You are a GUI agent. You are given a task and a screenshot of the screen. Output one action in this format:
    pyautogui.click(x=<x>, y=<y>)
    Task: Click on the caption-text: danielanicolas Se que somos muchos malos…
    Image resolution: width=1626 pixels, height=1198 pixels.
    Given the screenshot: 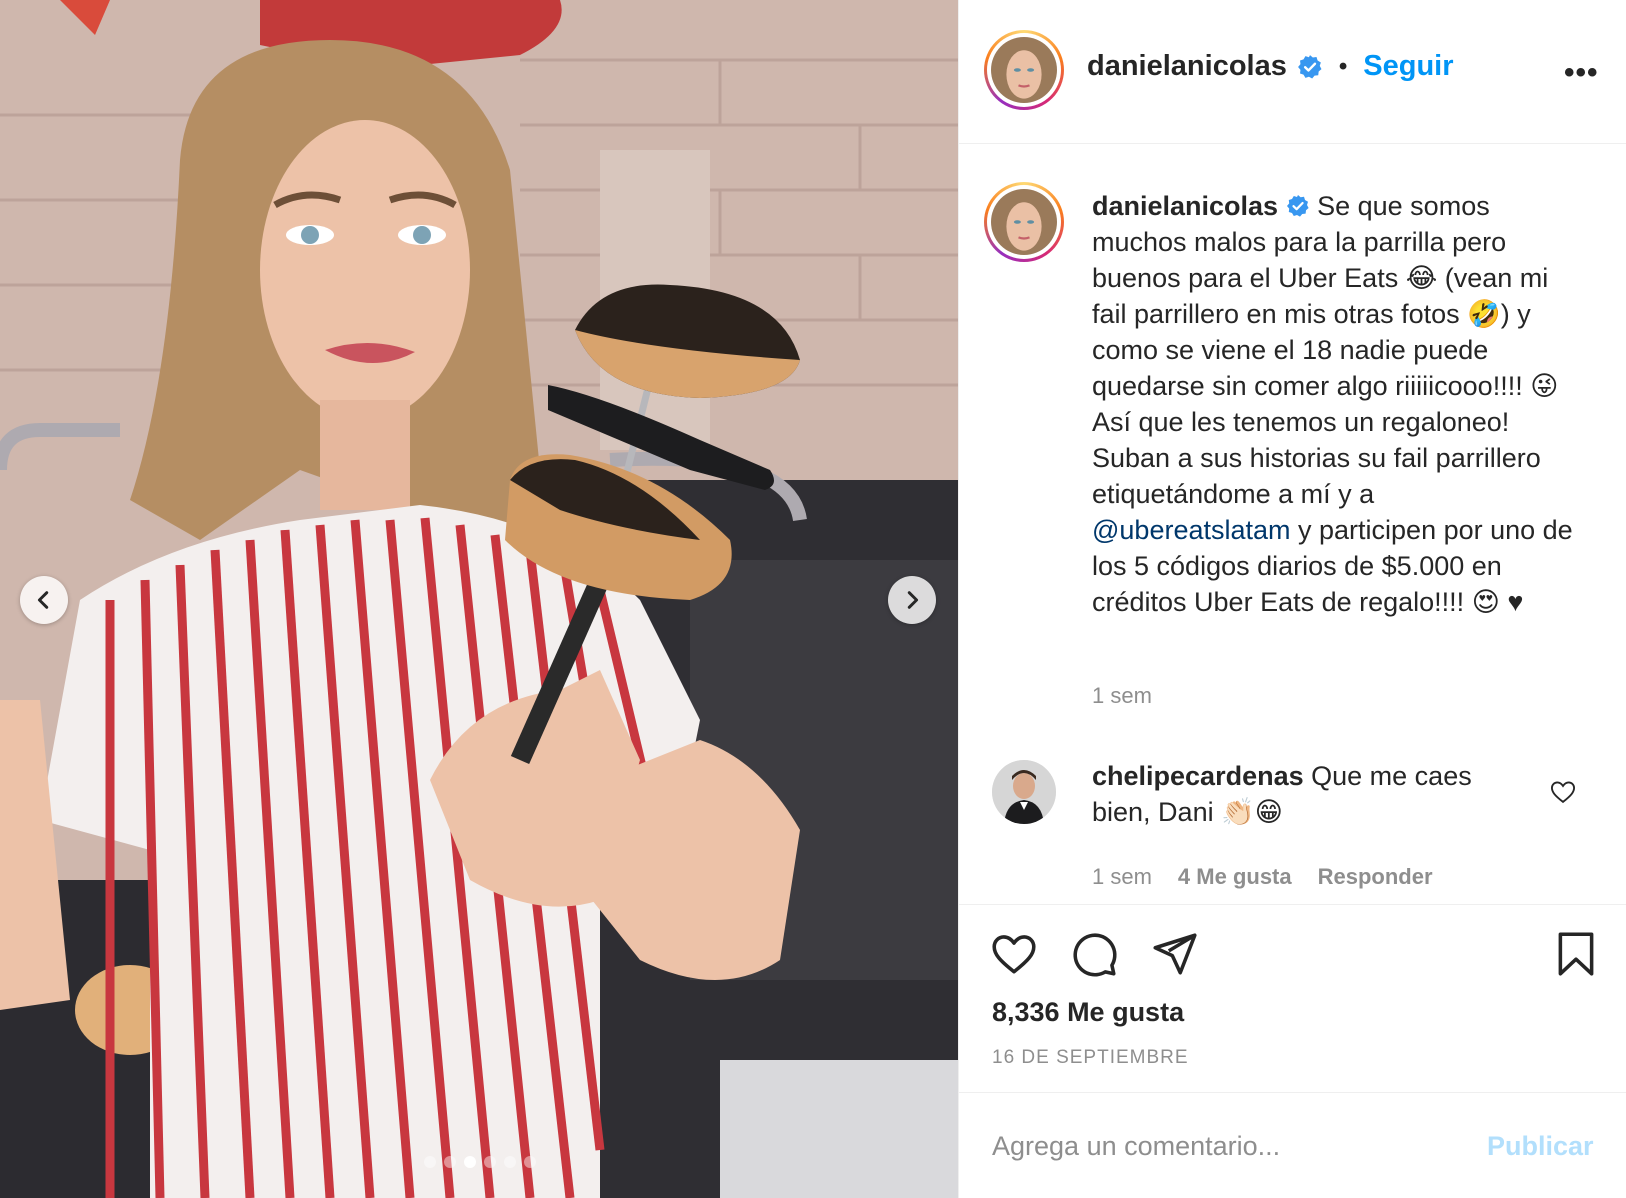 What is the action you would take?
    pyautogui.click(x=1337, y=404)
    